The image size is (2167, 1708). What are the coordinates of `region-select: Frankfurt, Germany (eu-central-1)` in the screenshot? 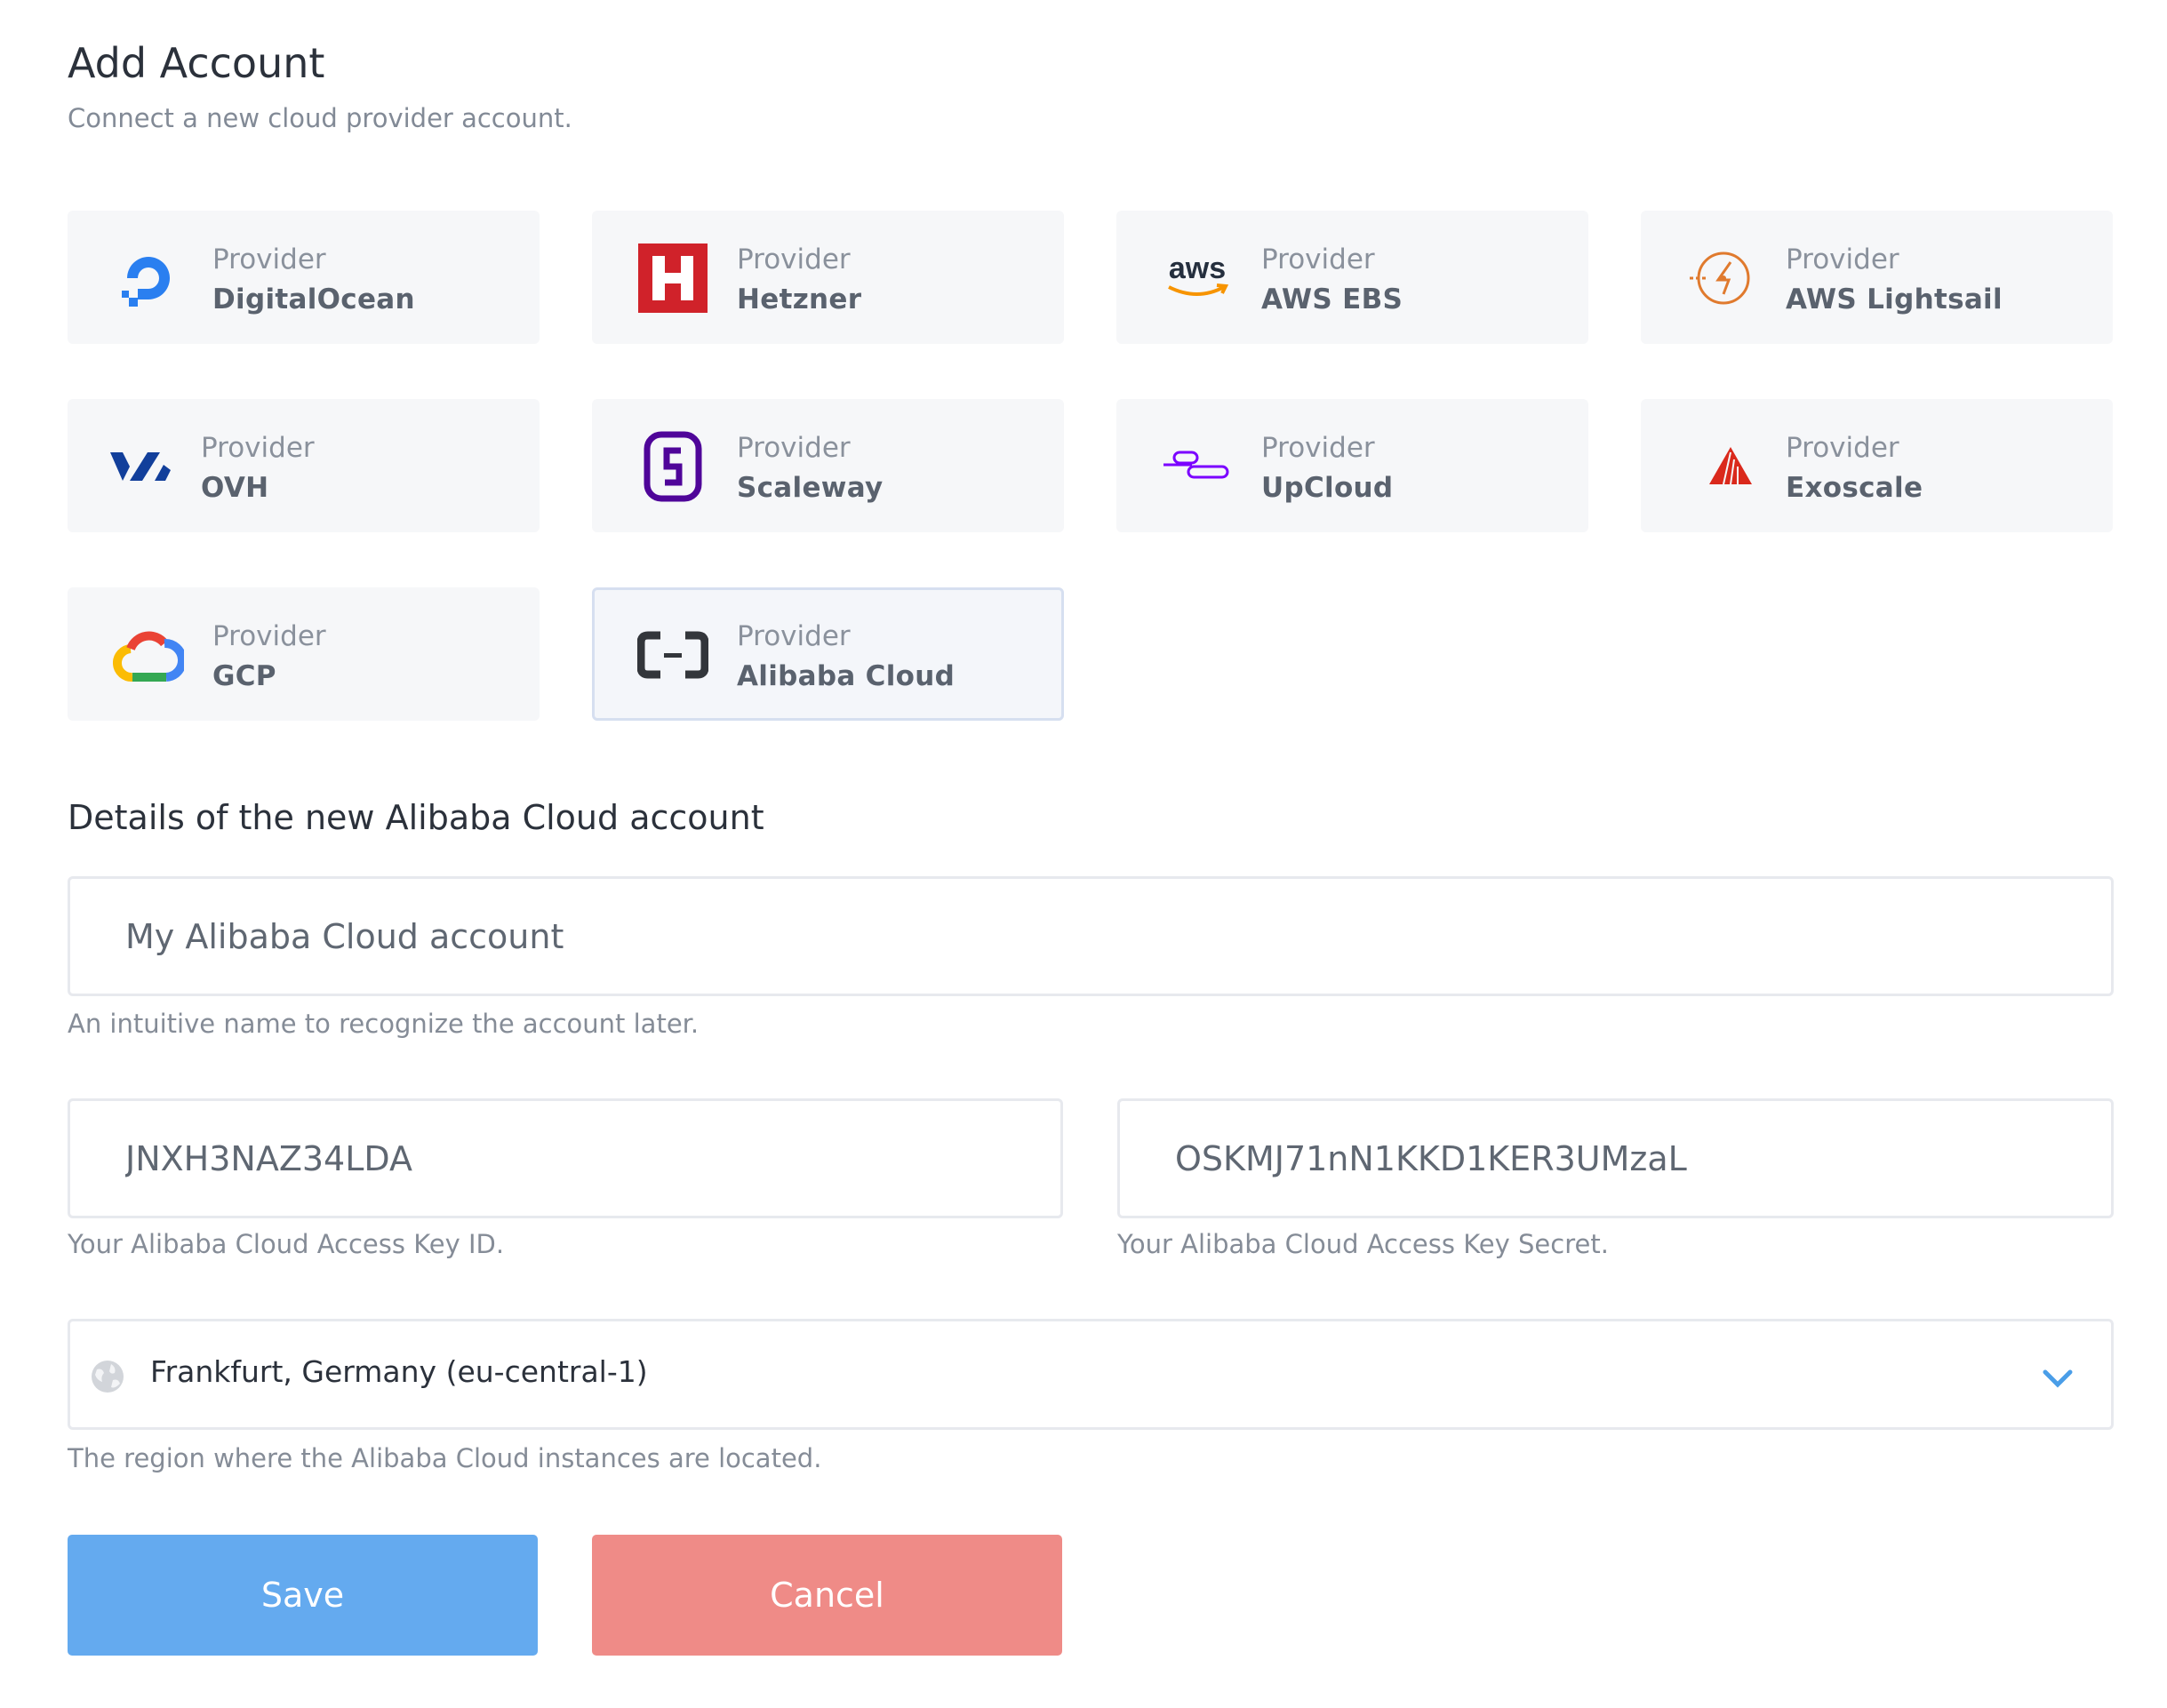 It's located at (1091, 1374).